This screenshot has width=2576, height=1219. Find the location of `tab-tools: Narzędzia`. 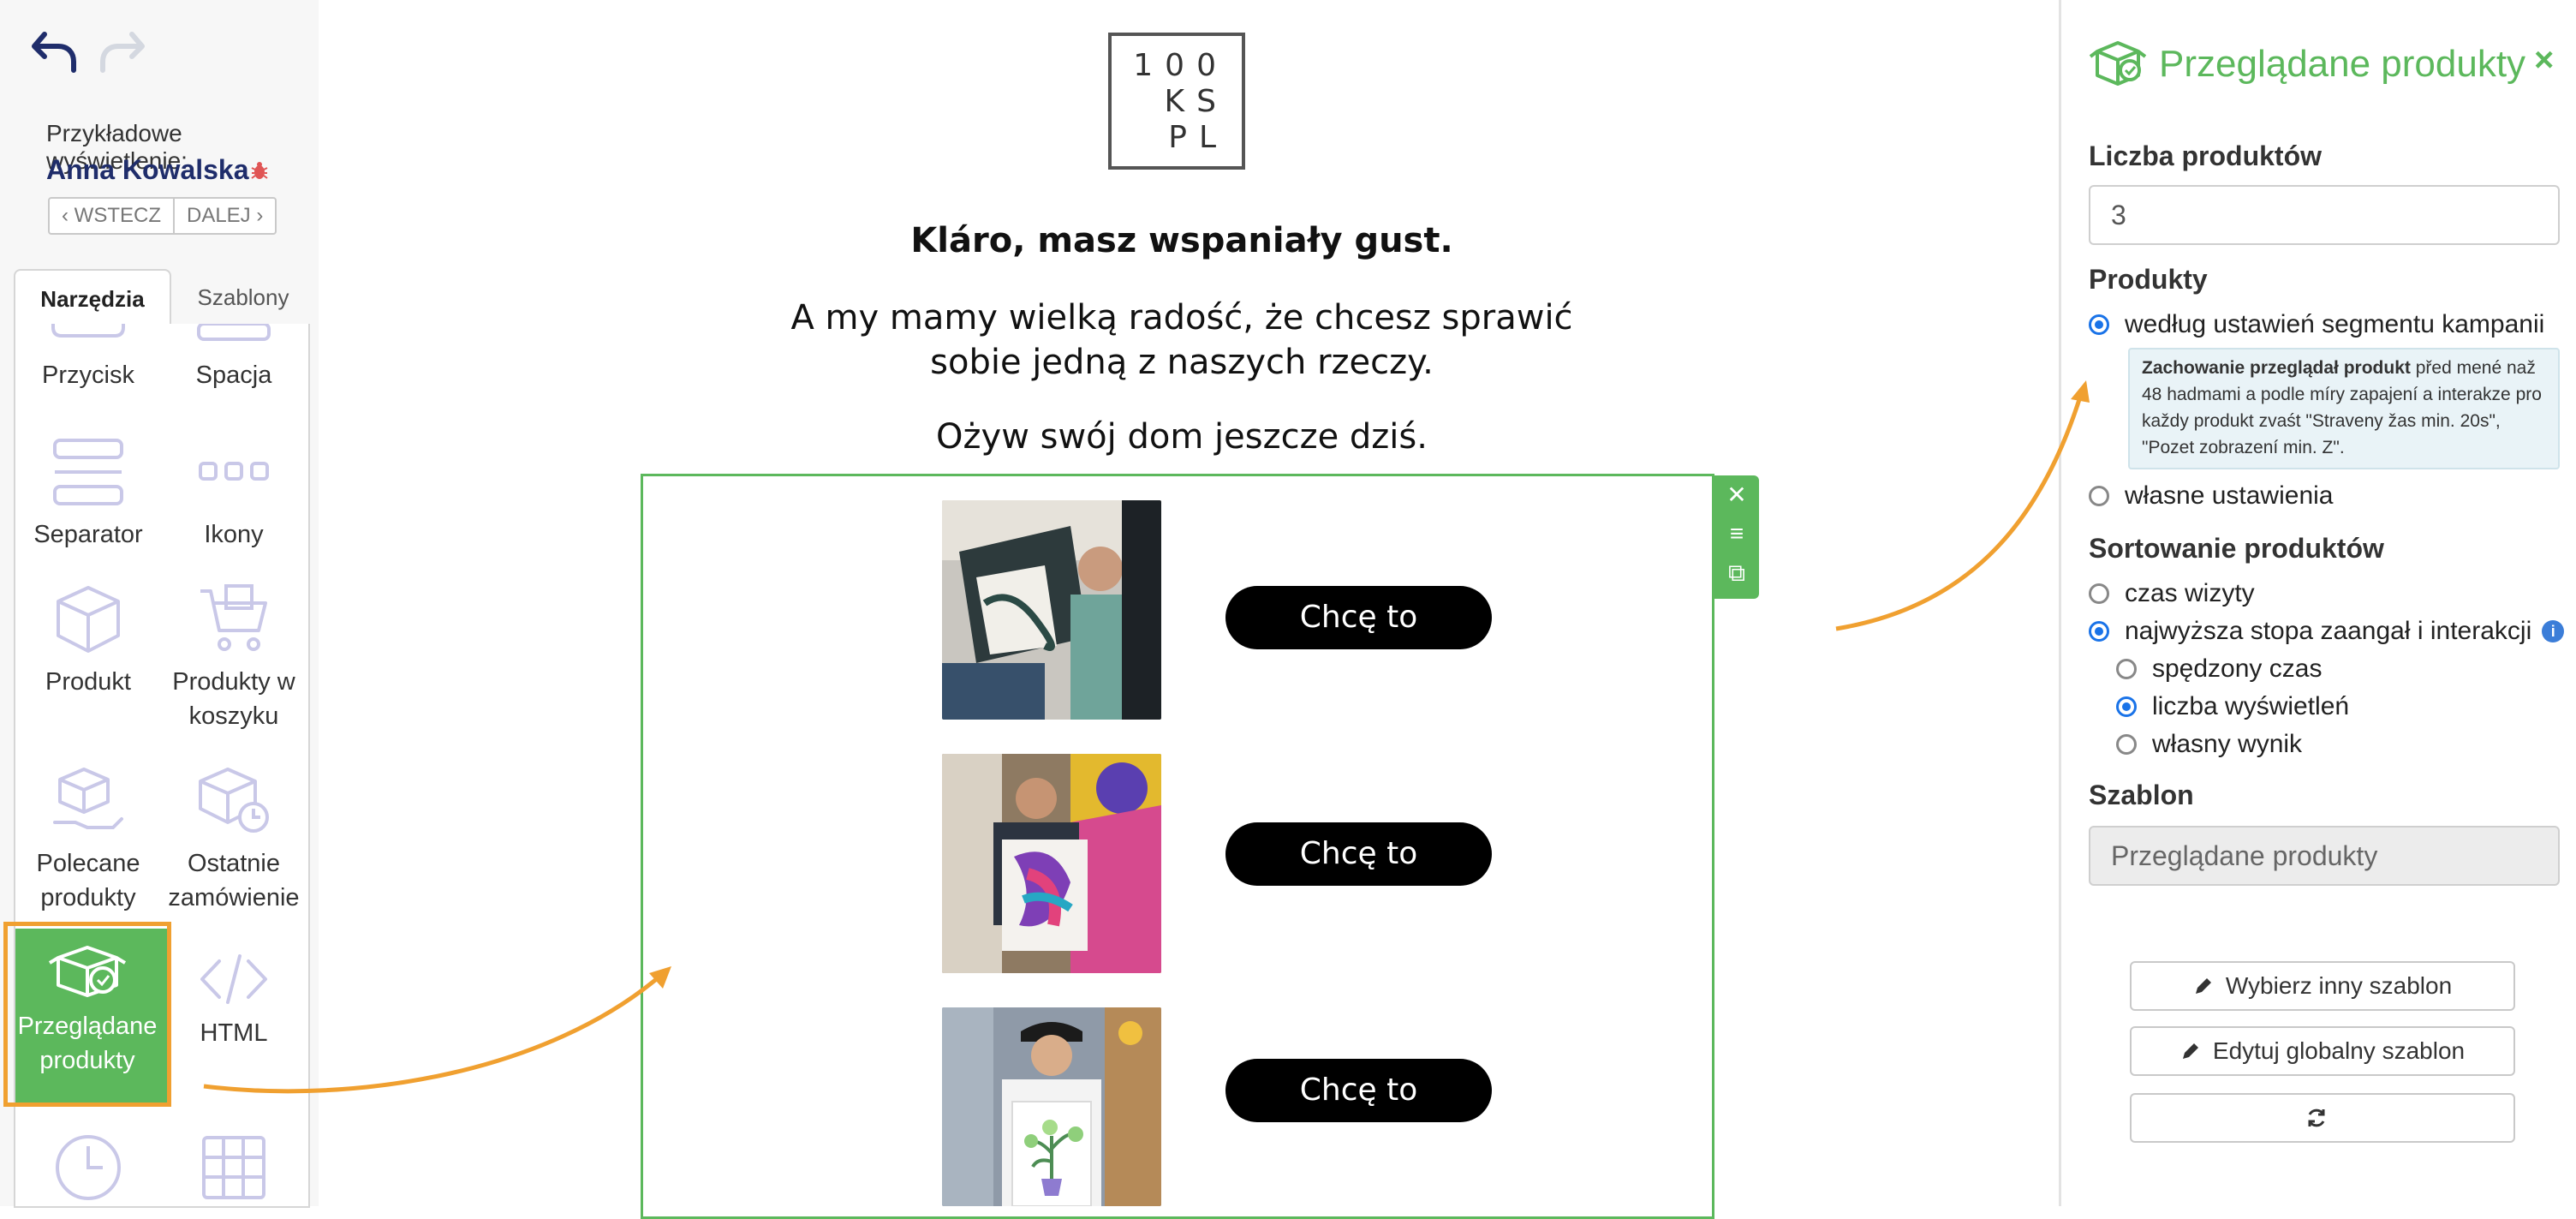

tab-tools: Narzędzia is located at coordinates (93, 298).